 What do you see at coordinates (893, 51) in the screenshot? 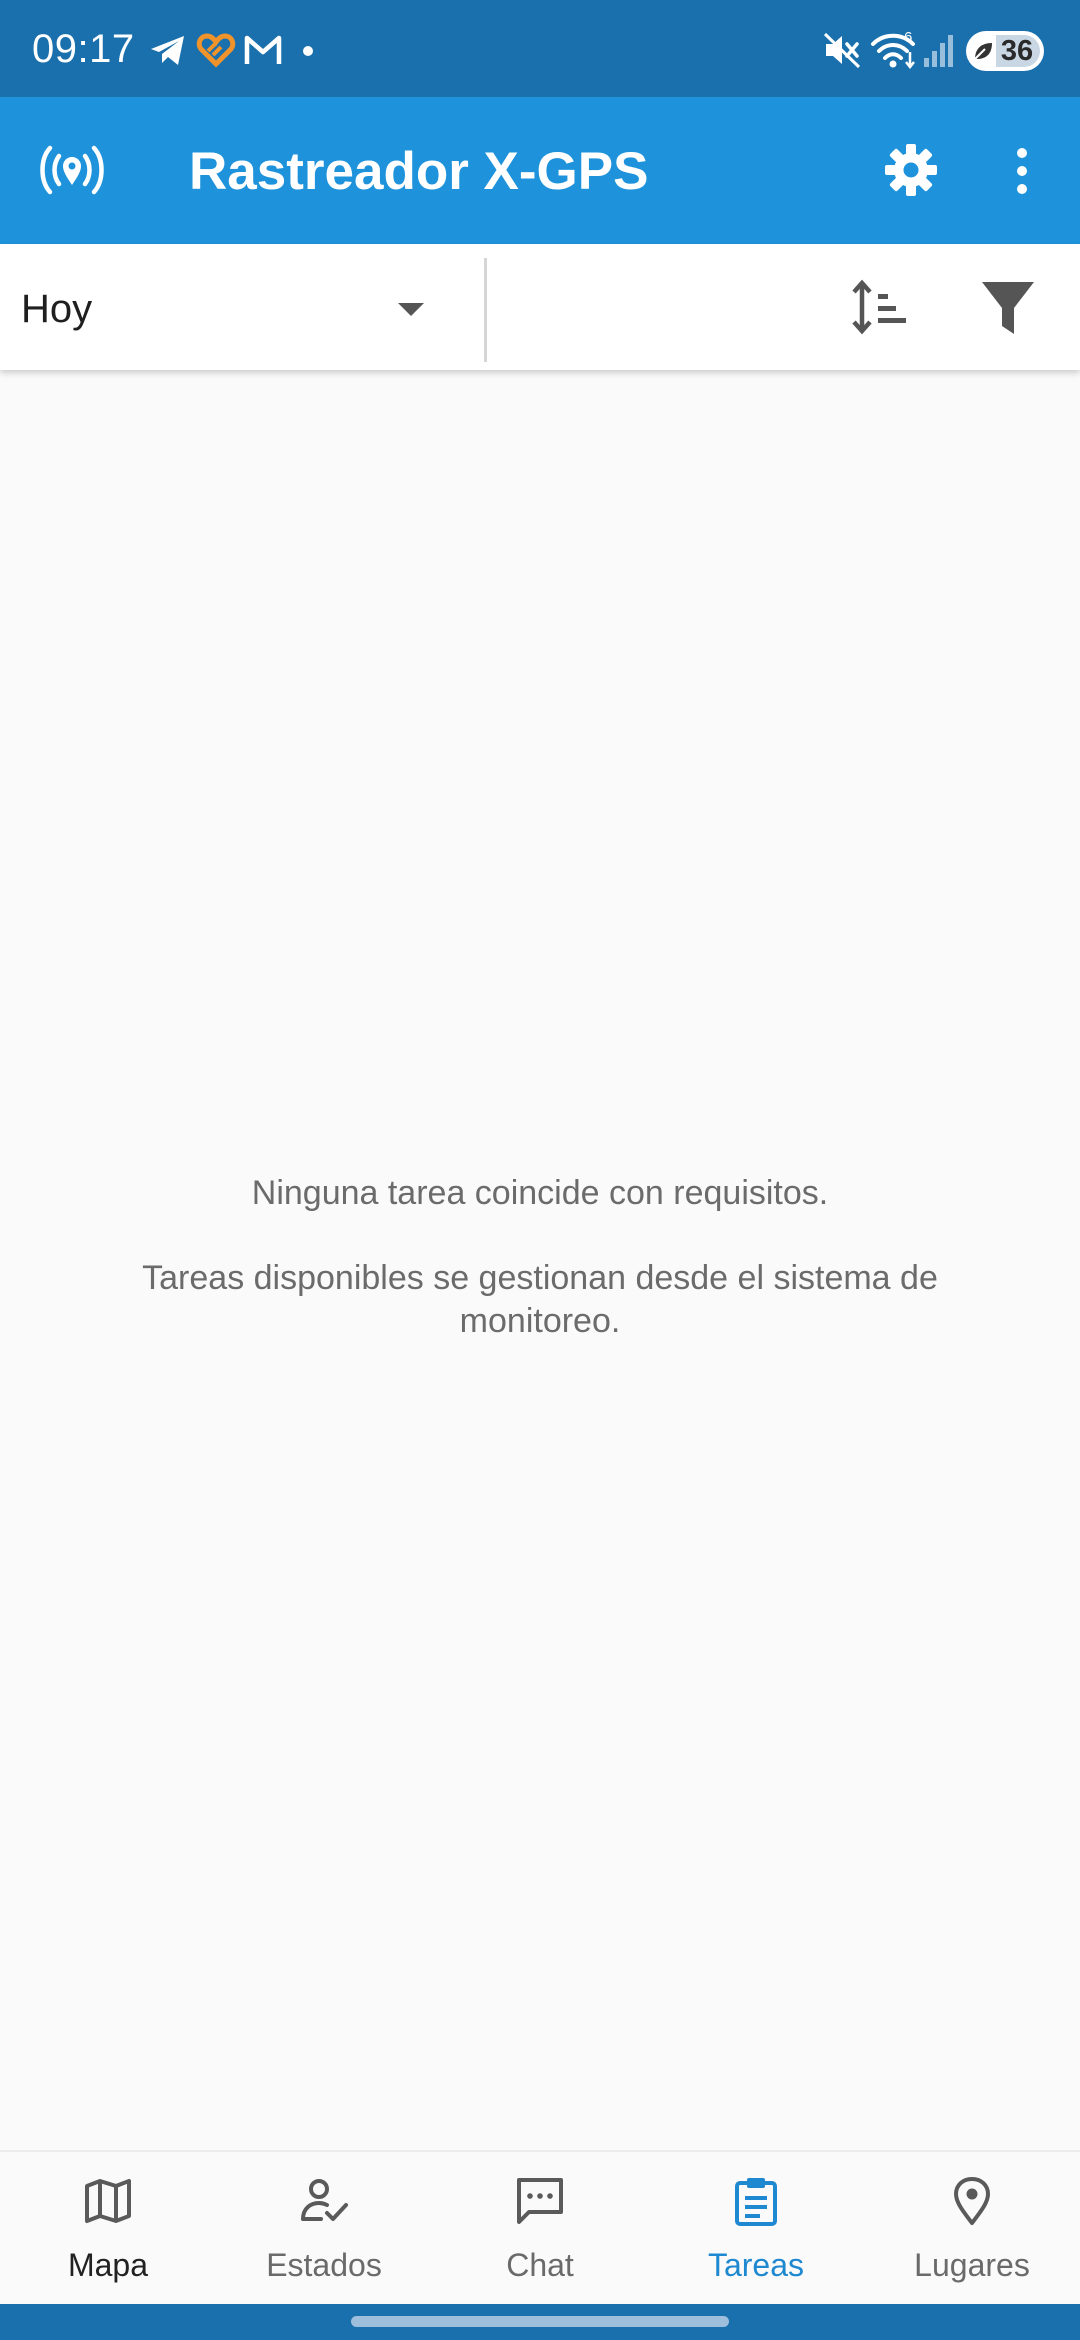
I see `wifi-icon` at bounding box center [893, 51].